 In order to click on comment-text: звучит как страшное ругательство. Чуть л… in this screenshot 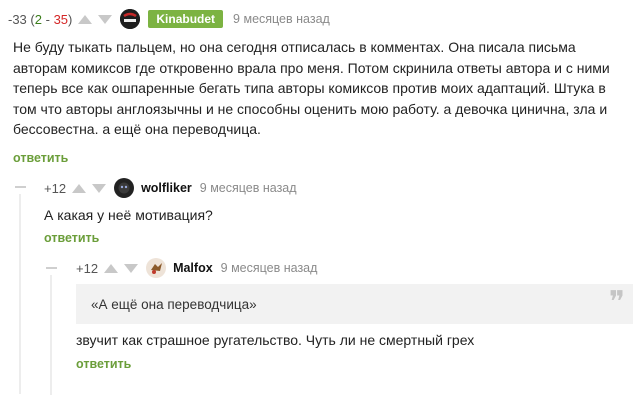, I will do `click(275, 340)`.